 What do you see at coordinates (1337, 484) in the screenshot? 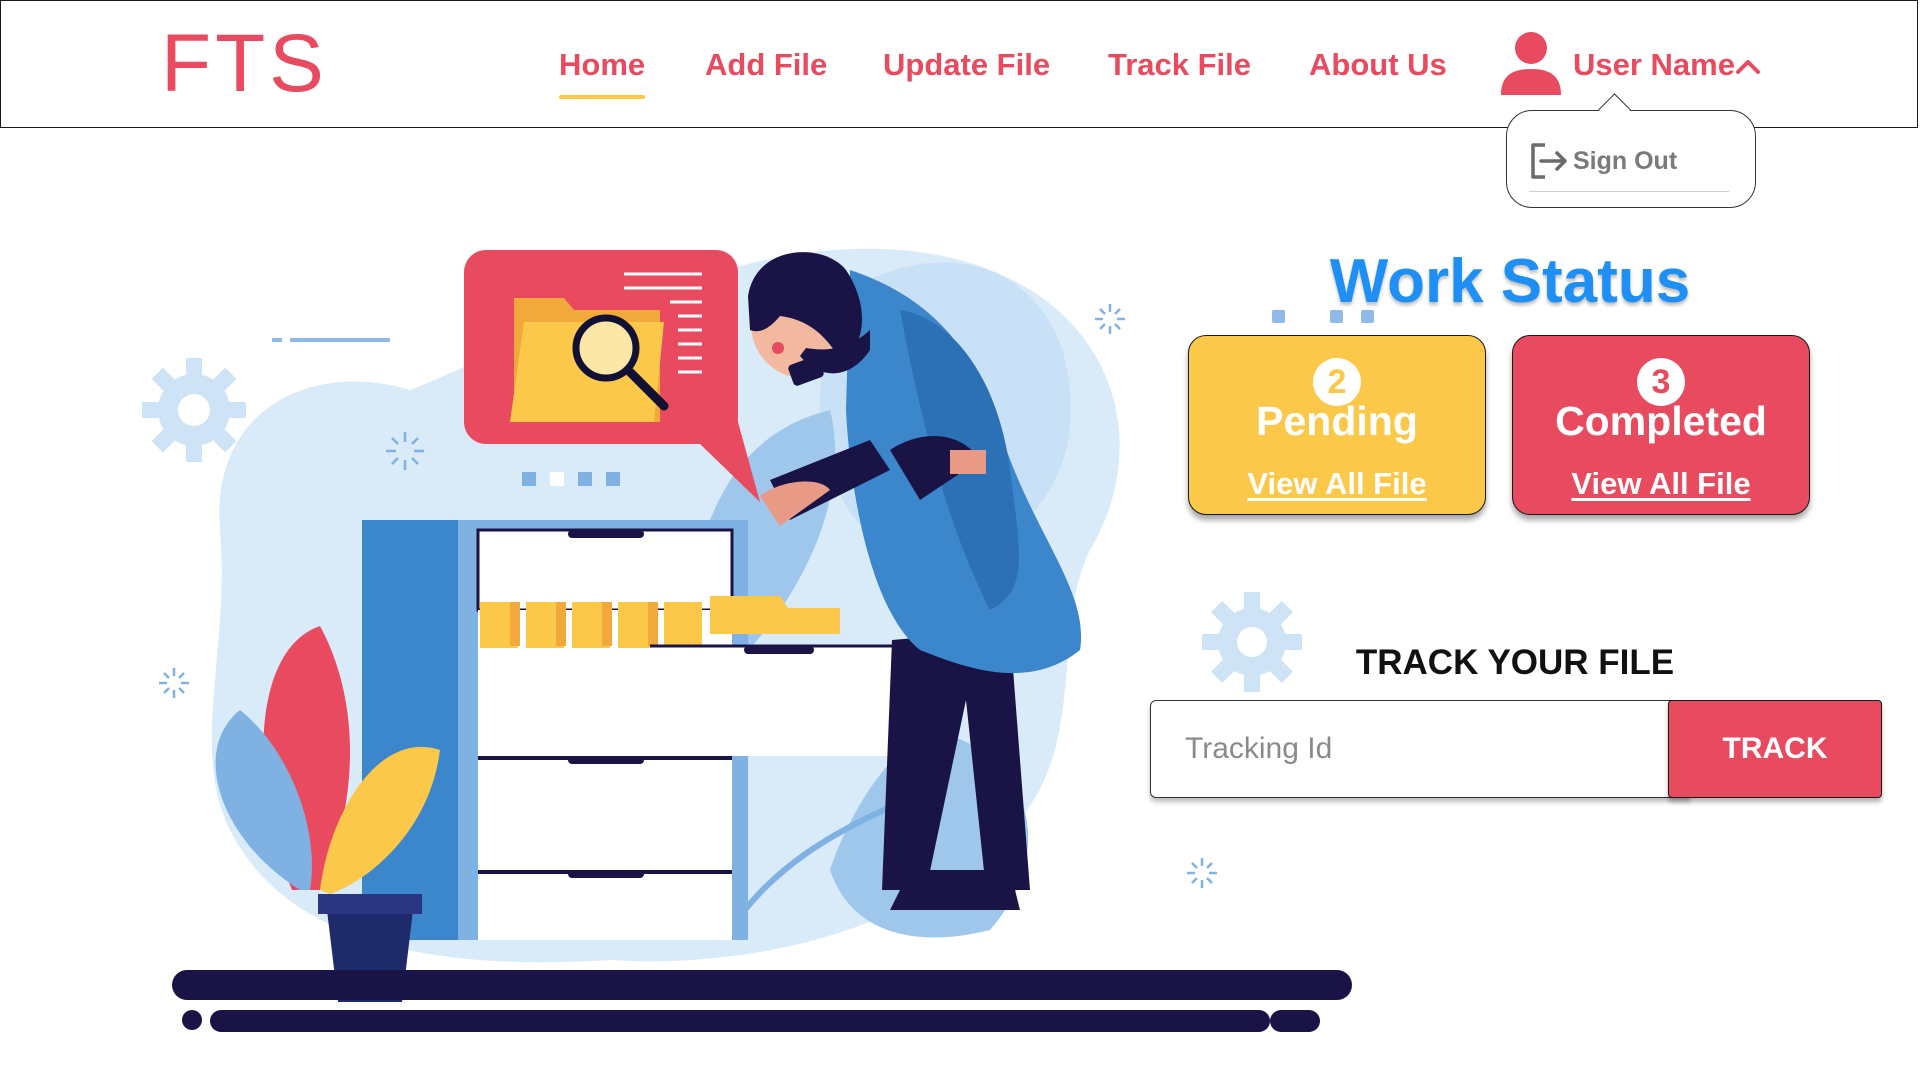
I see `view-all-pending-link: View All File` at bounding box center [1337, 484].